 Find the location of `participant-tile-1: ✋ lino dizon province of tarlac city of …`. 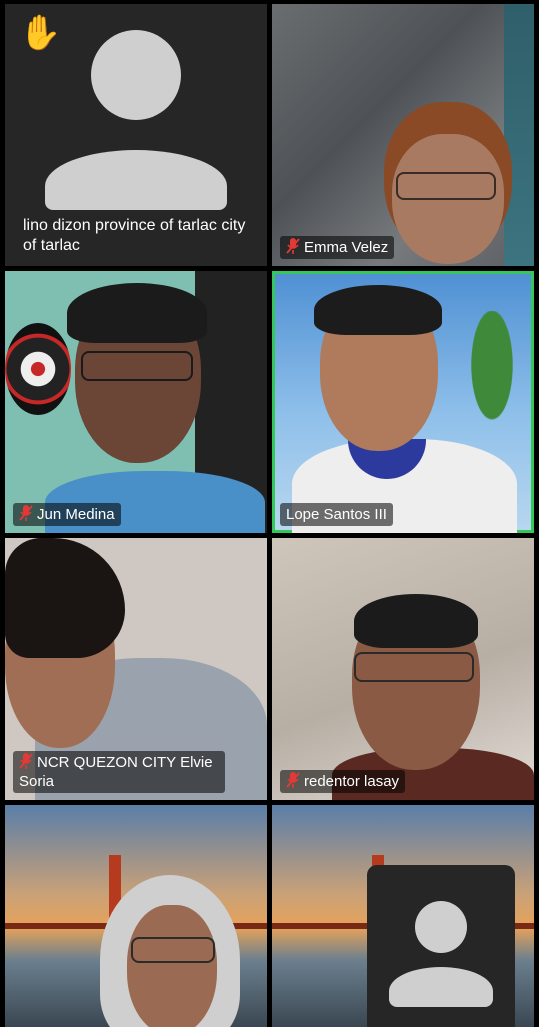

participant-tile-1: ✋ lino dizon province of tarlac city of … is located at coordinates (136, 135).